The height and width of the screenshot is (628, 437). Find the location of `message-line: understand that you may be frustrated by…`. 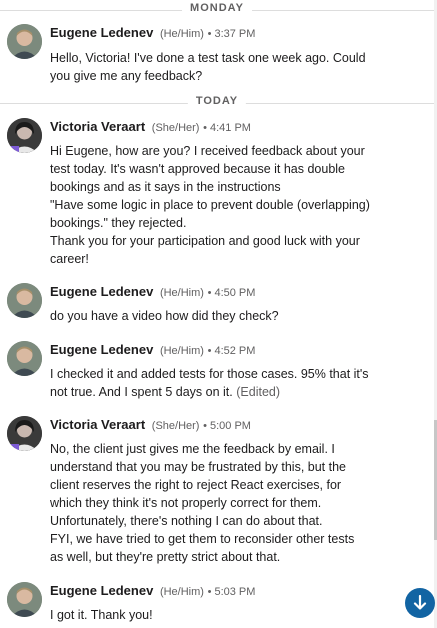

message-line: understand that you may be frustrated by… is located at coordinates (198, 467).